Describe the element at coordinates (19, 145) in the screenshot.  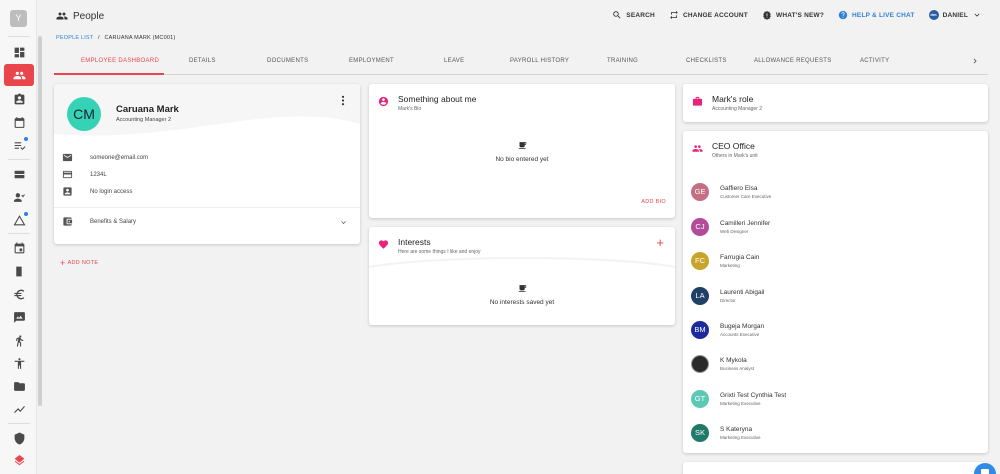
I see `sidebar-item-checklists` at that location.